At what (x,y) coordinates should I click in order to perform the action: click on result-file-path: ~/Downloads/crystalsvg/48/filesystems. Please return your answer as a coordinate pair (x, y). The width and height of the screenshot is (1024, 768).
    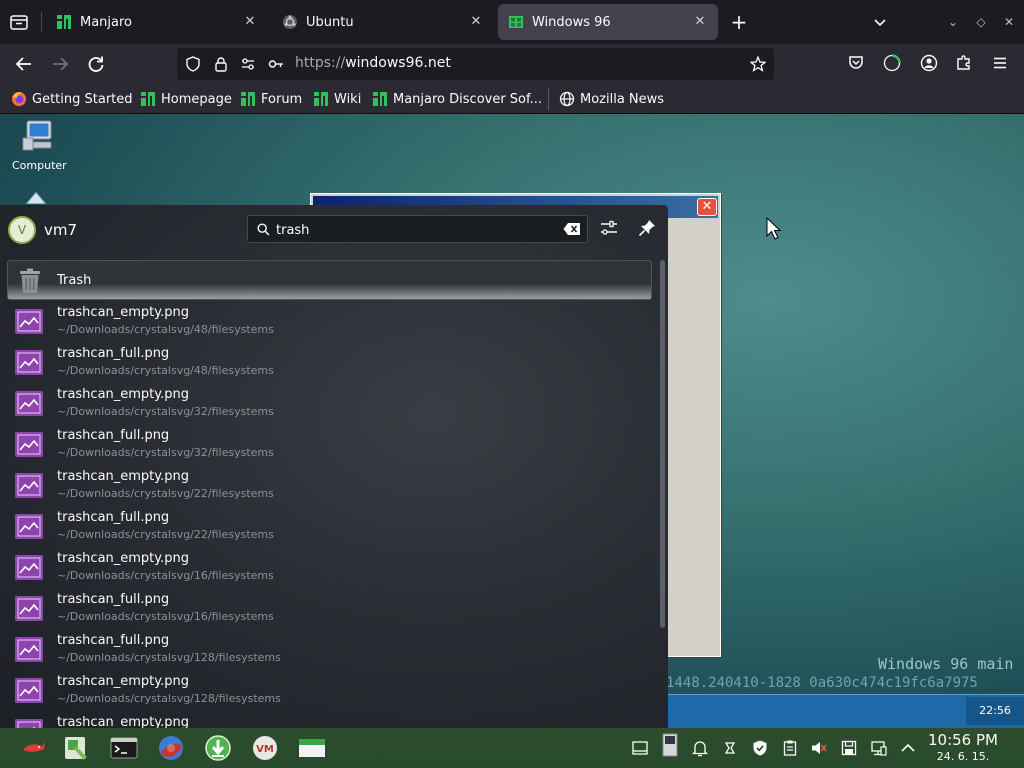
    Looking at the image, I should click on (165, 329).